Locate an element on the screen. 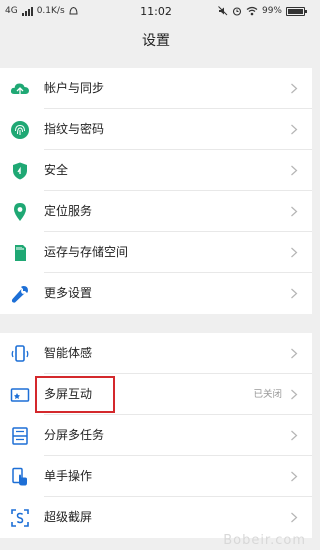 Image resolution: width=320 pixels, height=550 pixels. setting-fingerprint-password: 指纹与密码 is located at coordinates (156, 129).